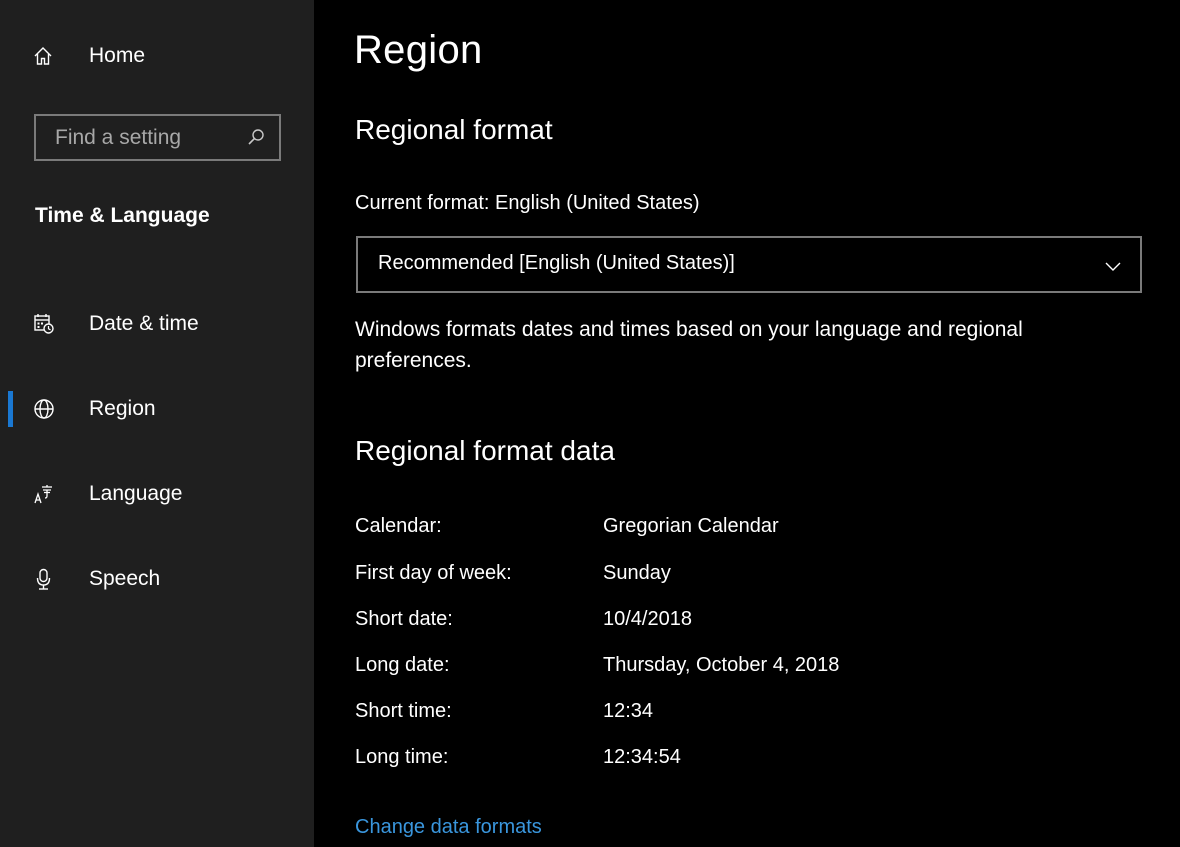 This screenshot has width=1180, height=847. What do you see at coordinates (125, 578) in the screenshot?
I see `sidebar-item-label: Speech` at bounding box center [125, 578].